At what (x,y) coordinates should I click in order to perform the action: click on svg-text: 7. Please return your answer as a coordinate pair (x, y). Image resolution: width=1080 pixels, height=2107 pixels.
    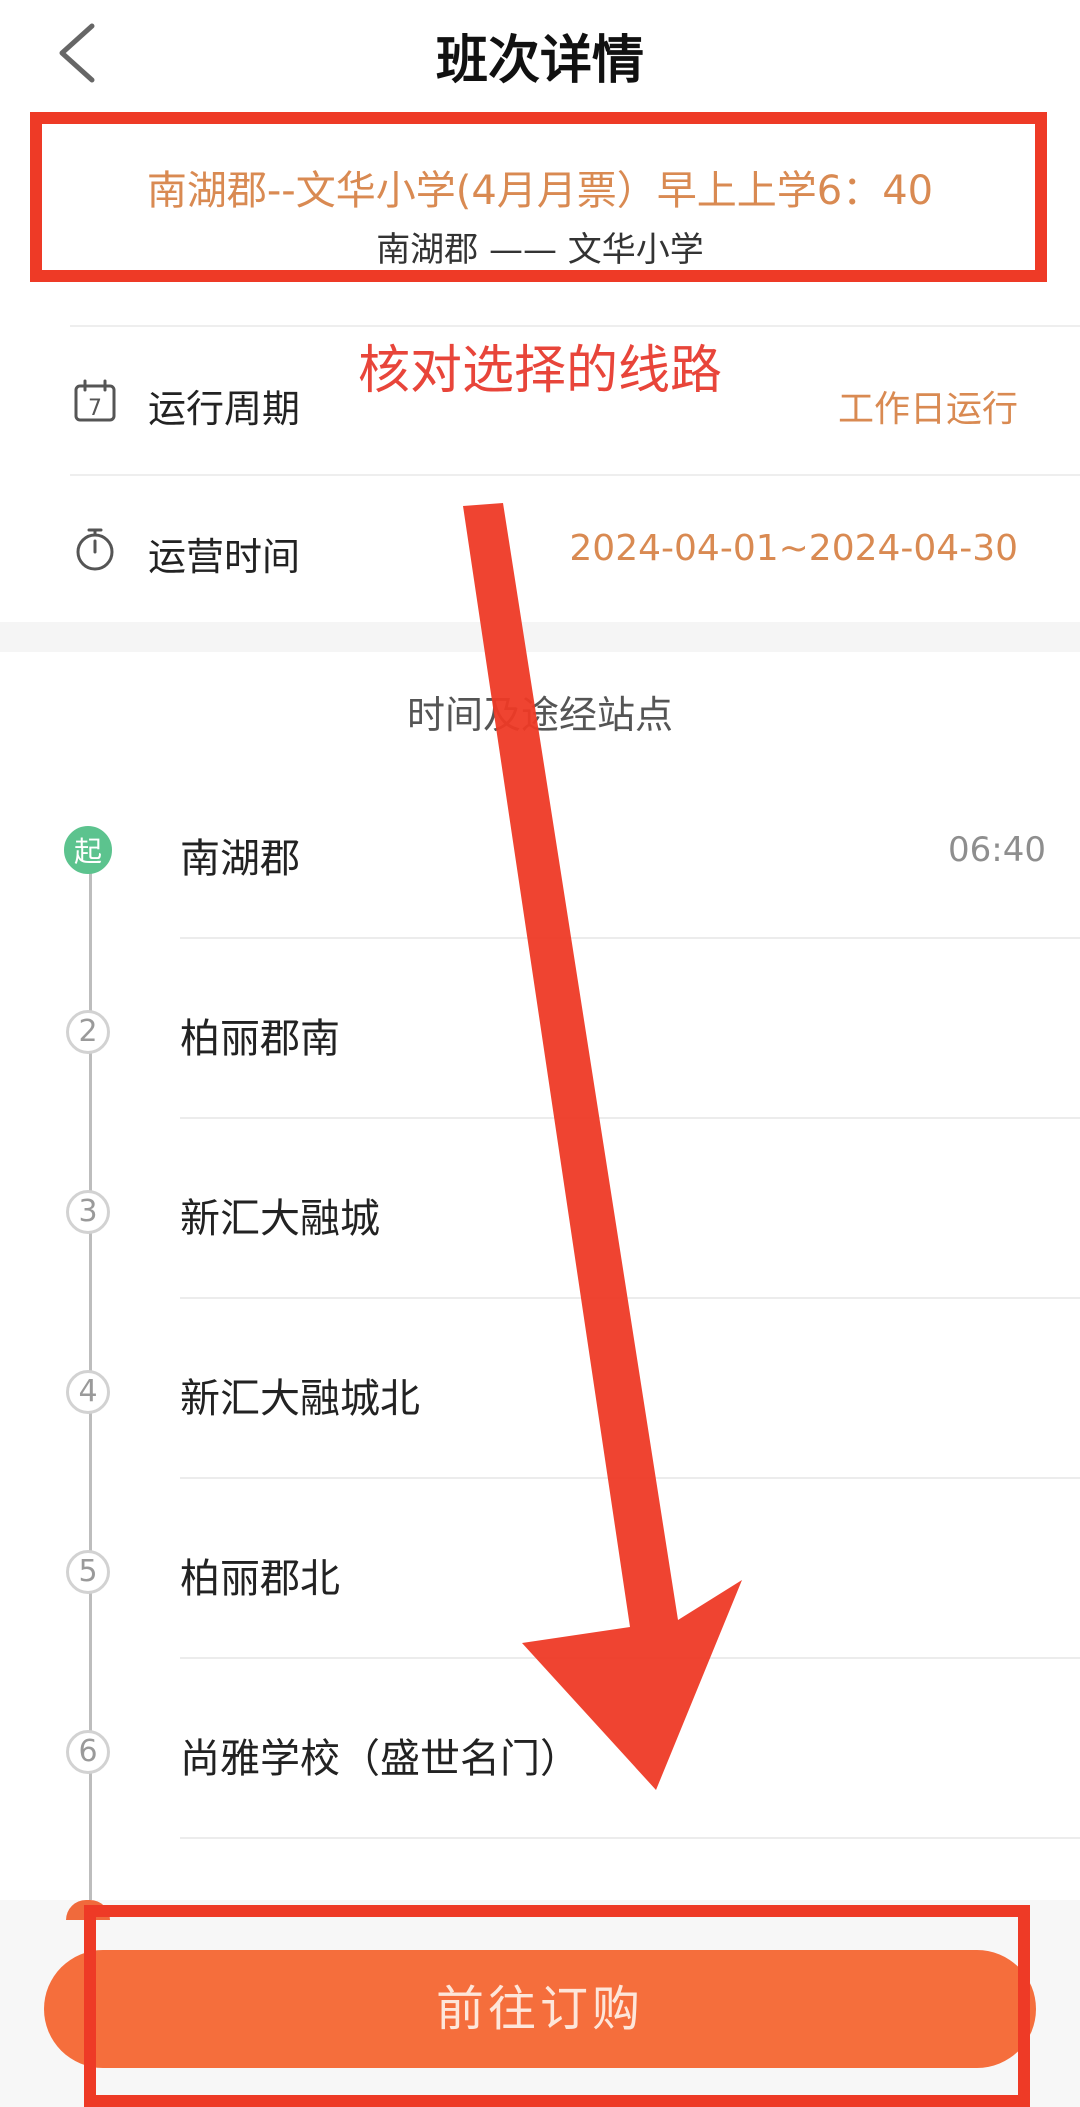
    Looking at the image, I should click on (95, 408).